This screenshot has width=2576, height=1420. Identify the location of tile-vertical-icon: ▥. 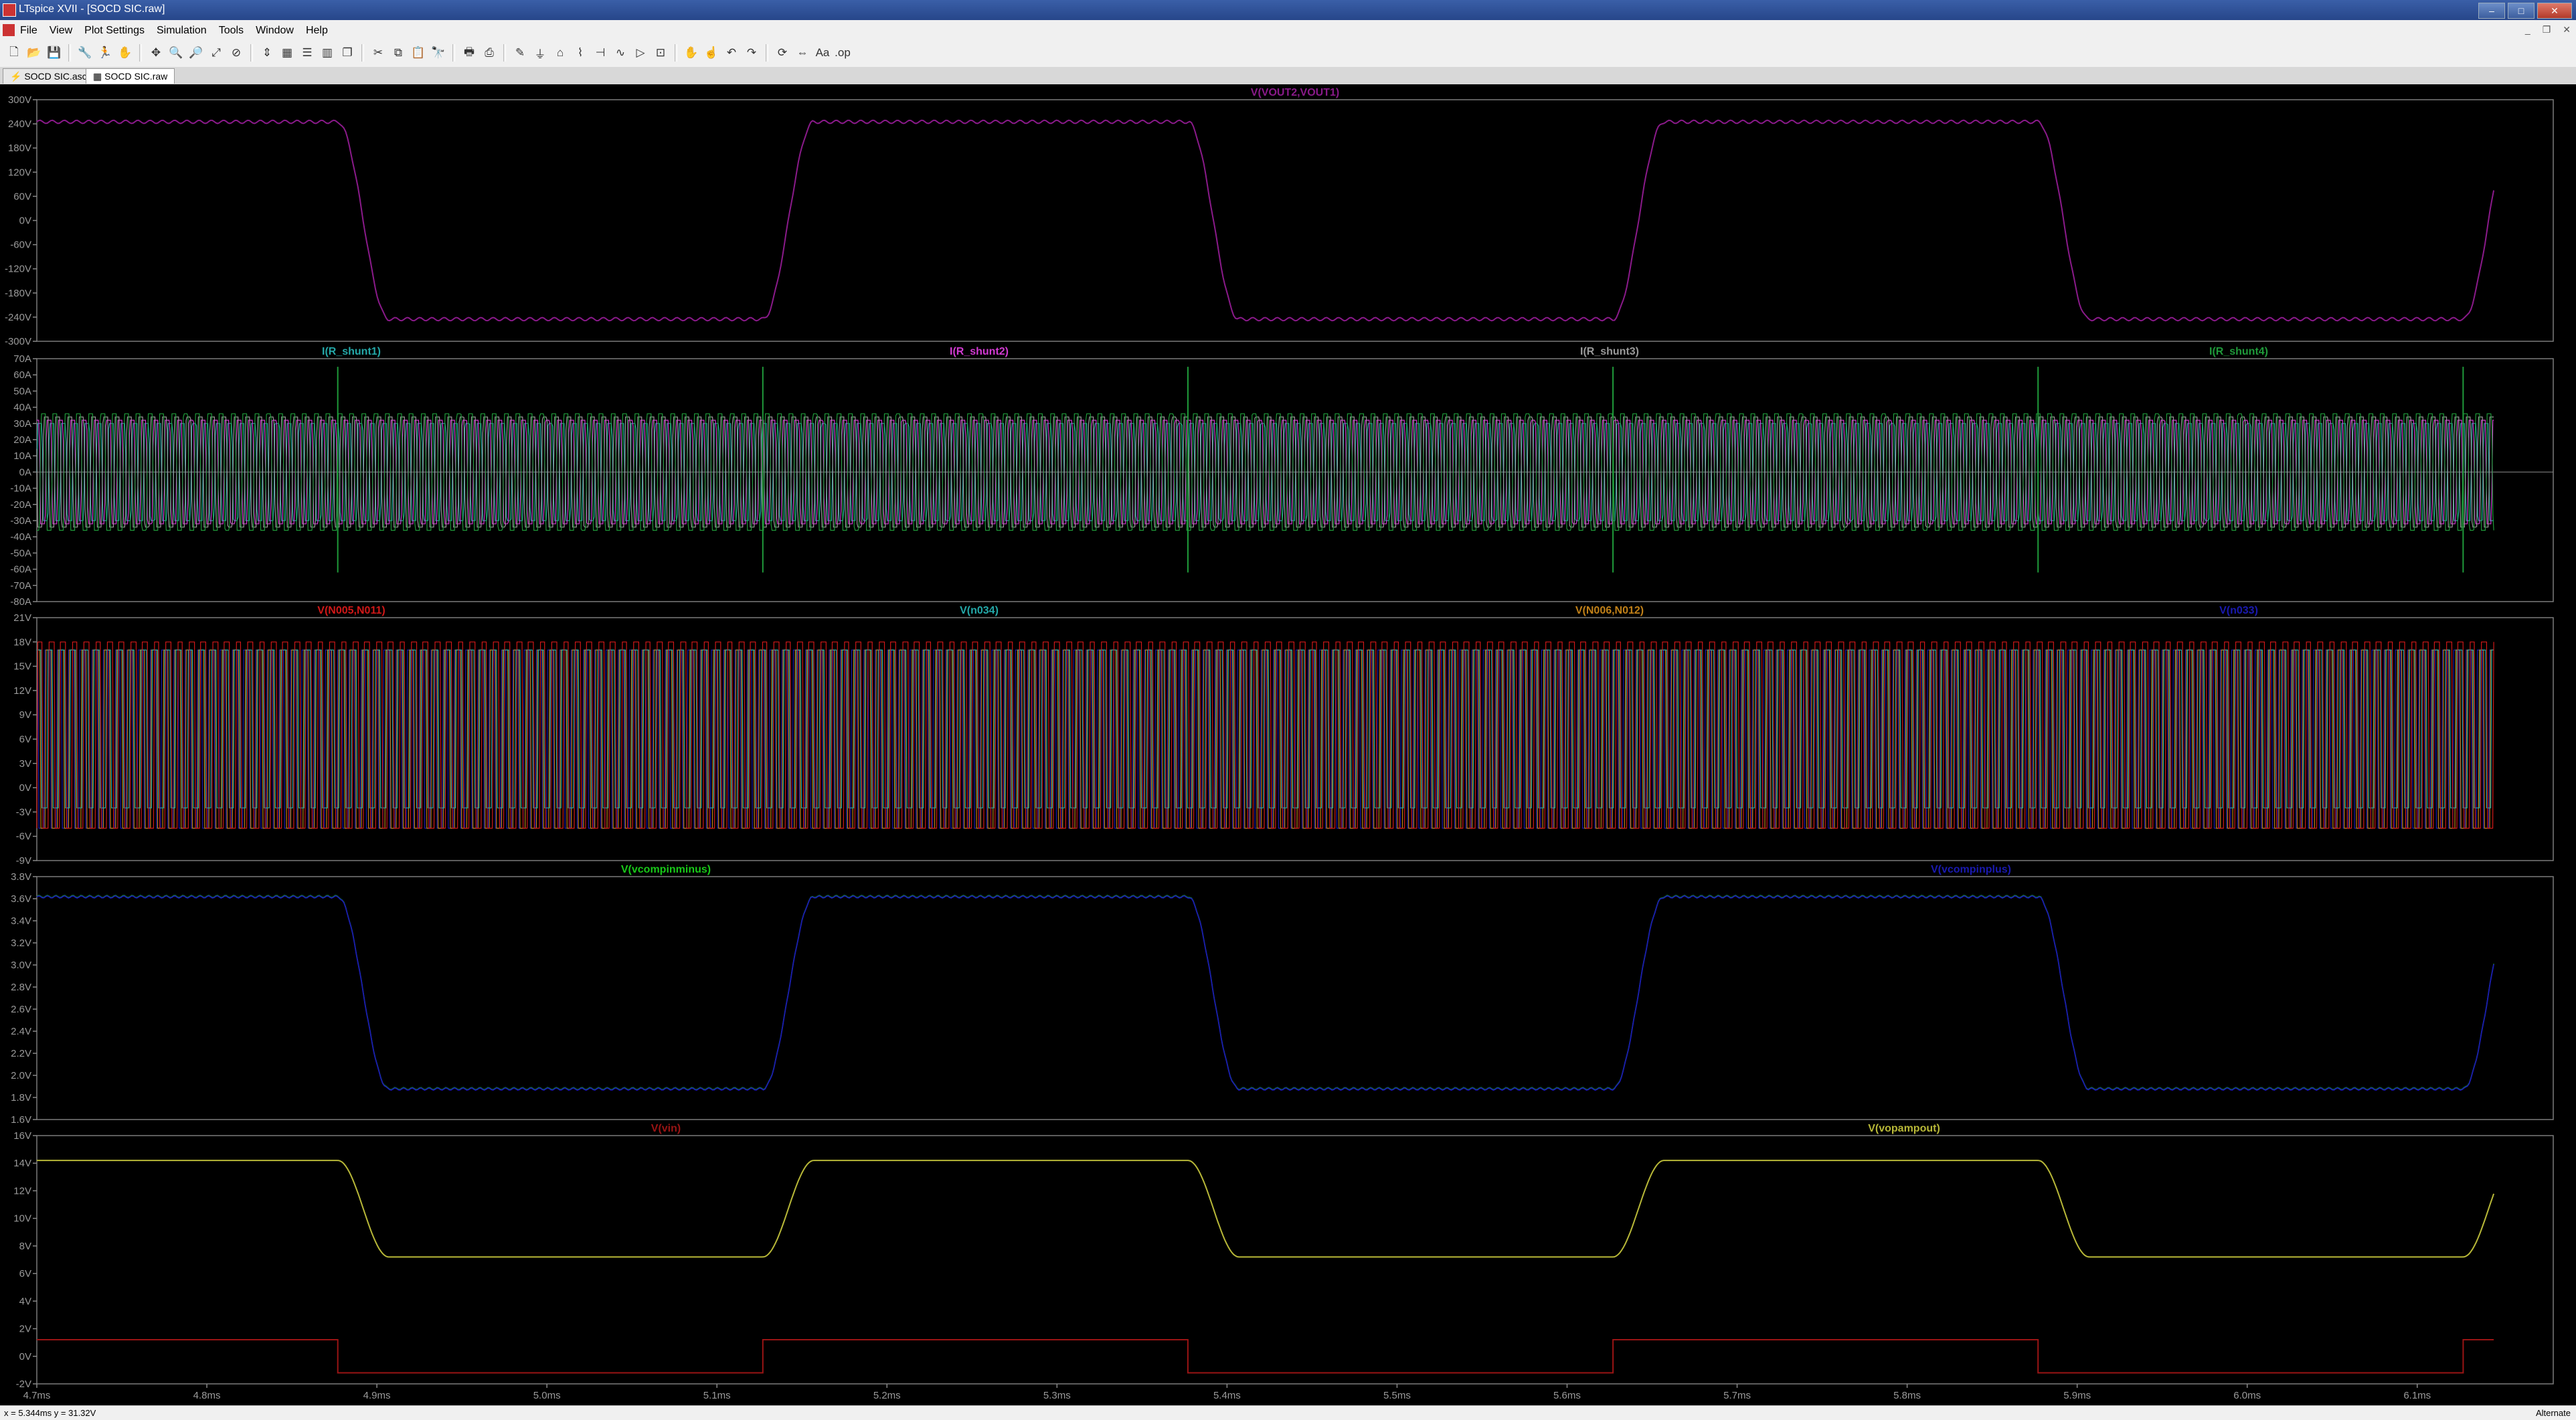
(327, 53).